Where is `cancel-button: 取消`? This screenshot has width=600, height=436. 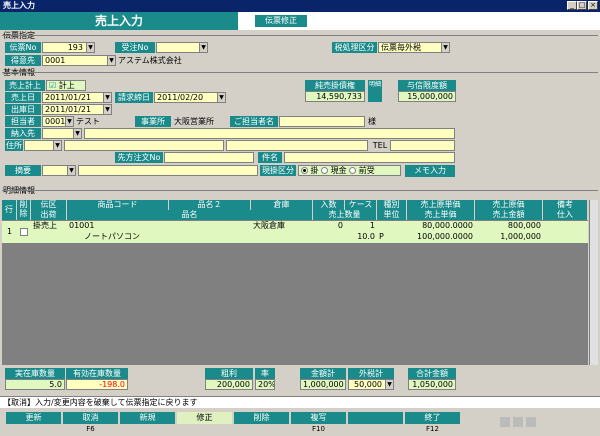
cancel-button: 取消 is located at coordinates (90, 418).